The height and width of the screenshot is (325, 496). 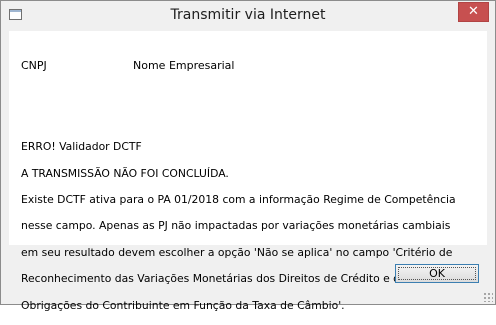 What do you see at coordinates (34, 65) in the screenshot?
I see `column-header-cnpj: CNPJ` at bounding box center [34, 65].